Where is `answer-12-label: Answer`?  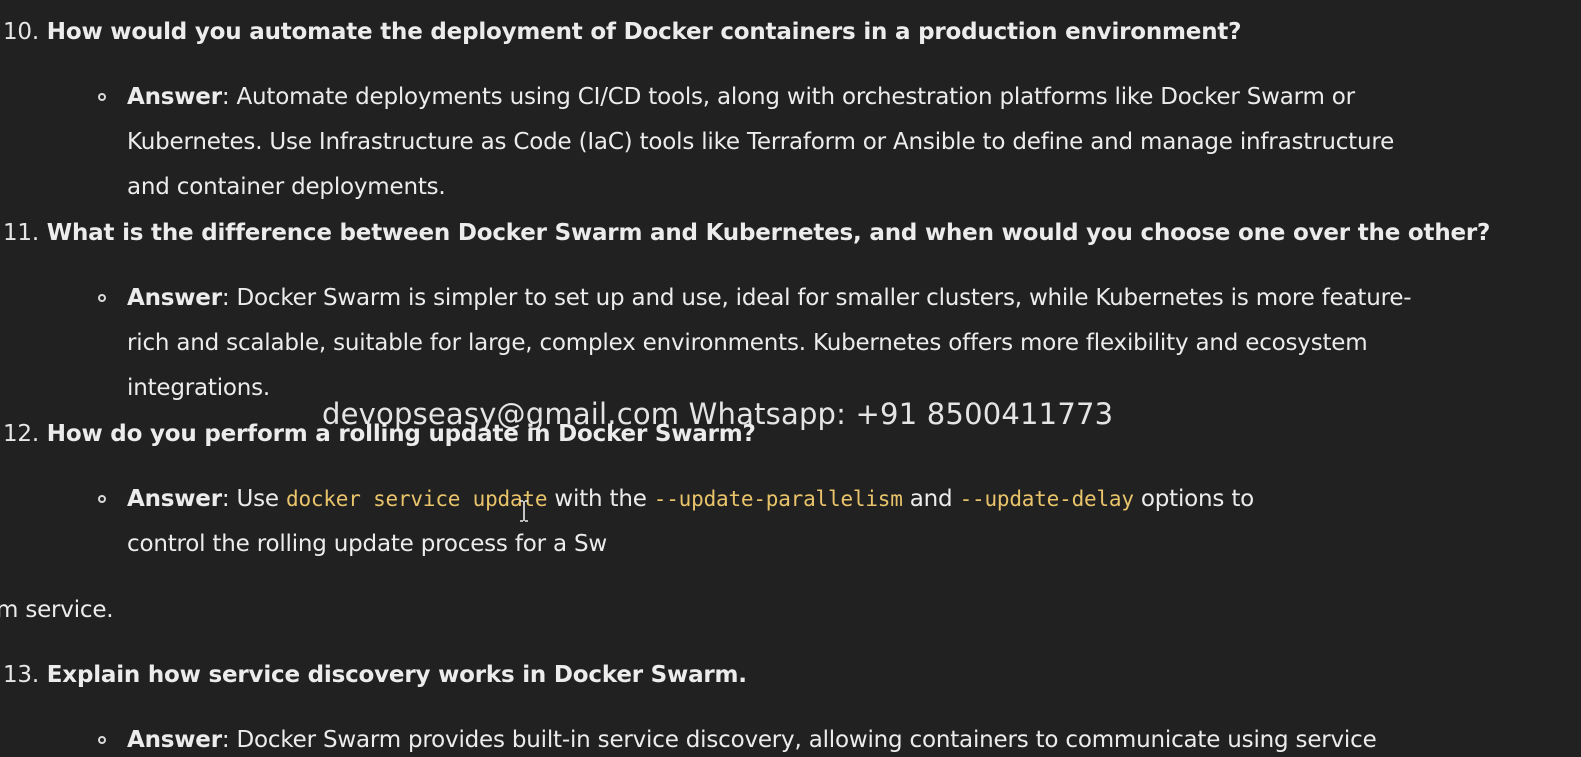 answer-12-label: Answer is located at coordinates (174, 499).